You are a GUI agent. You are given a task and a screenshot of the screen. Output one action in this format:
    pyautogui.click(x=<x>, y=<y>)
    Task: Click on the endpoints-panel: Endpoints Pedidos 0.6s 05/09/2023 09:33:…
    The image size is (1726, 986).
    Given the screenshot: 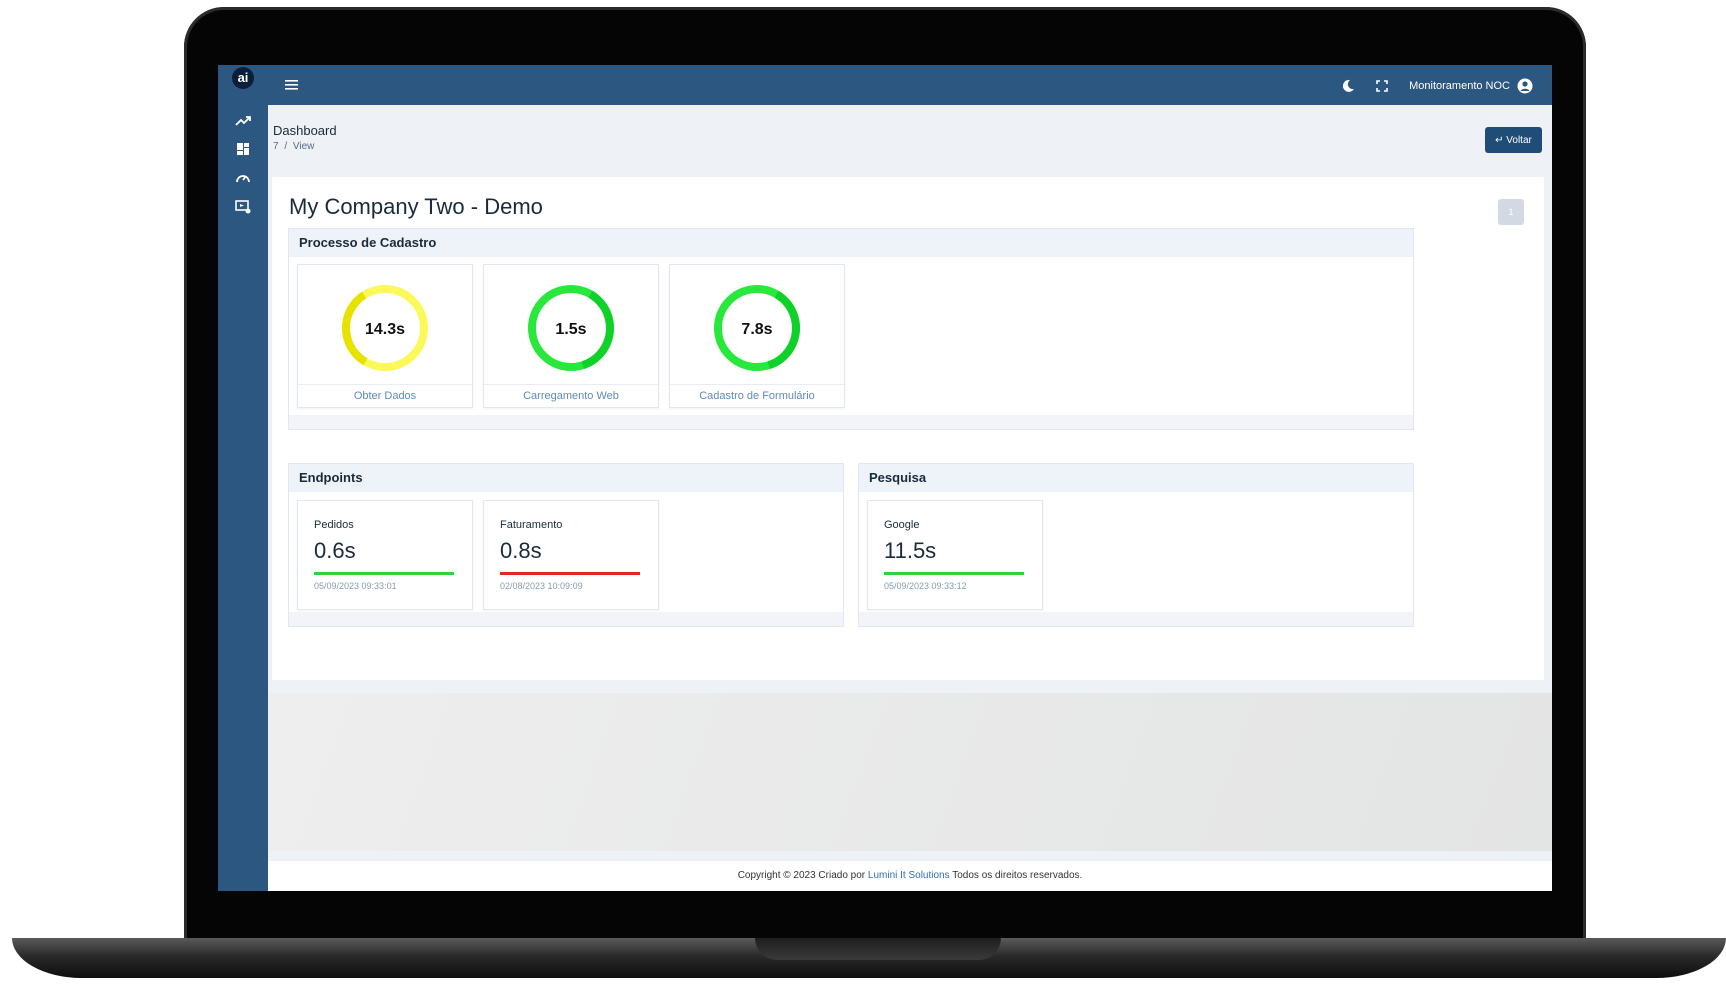 What is the action you would take?
    pyautogui.click(x=566, y=545)
    